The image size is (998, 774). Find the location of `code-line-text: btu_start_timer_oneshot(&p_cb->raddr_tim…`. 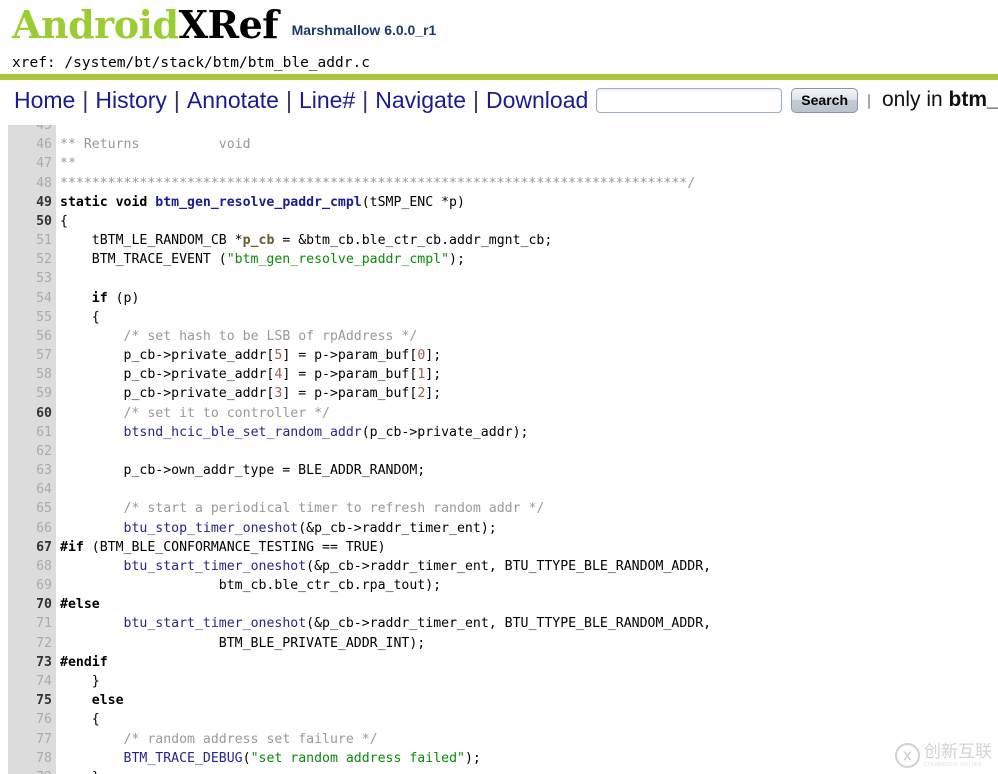

code-line-text: btu_start_timer_oneshot(&p_cb->raddr_tim… is located at coordinates (384, 623).